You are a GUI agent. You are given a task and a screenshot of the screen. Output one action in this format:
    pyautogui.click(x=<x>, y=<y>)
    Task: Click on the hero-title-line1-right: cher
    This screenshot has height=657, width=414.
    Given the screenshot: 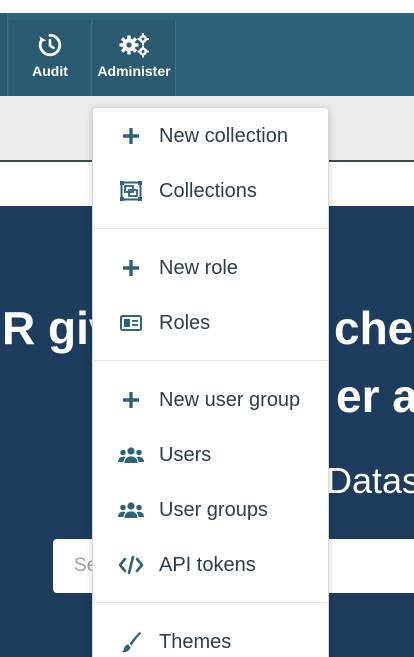 What is the action you would take?
    pyautogui.click(x=374, y=328)
    